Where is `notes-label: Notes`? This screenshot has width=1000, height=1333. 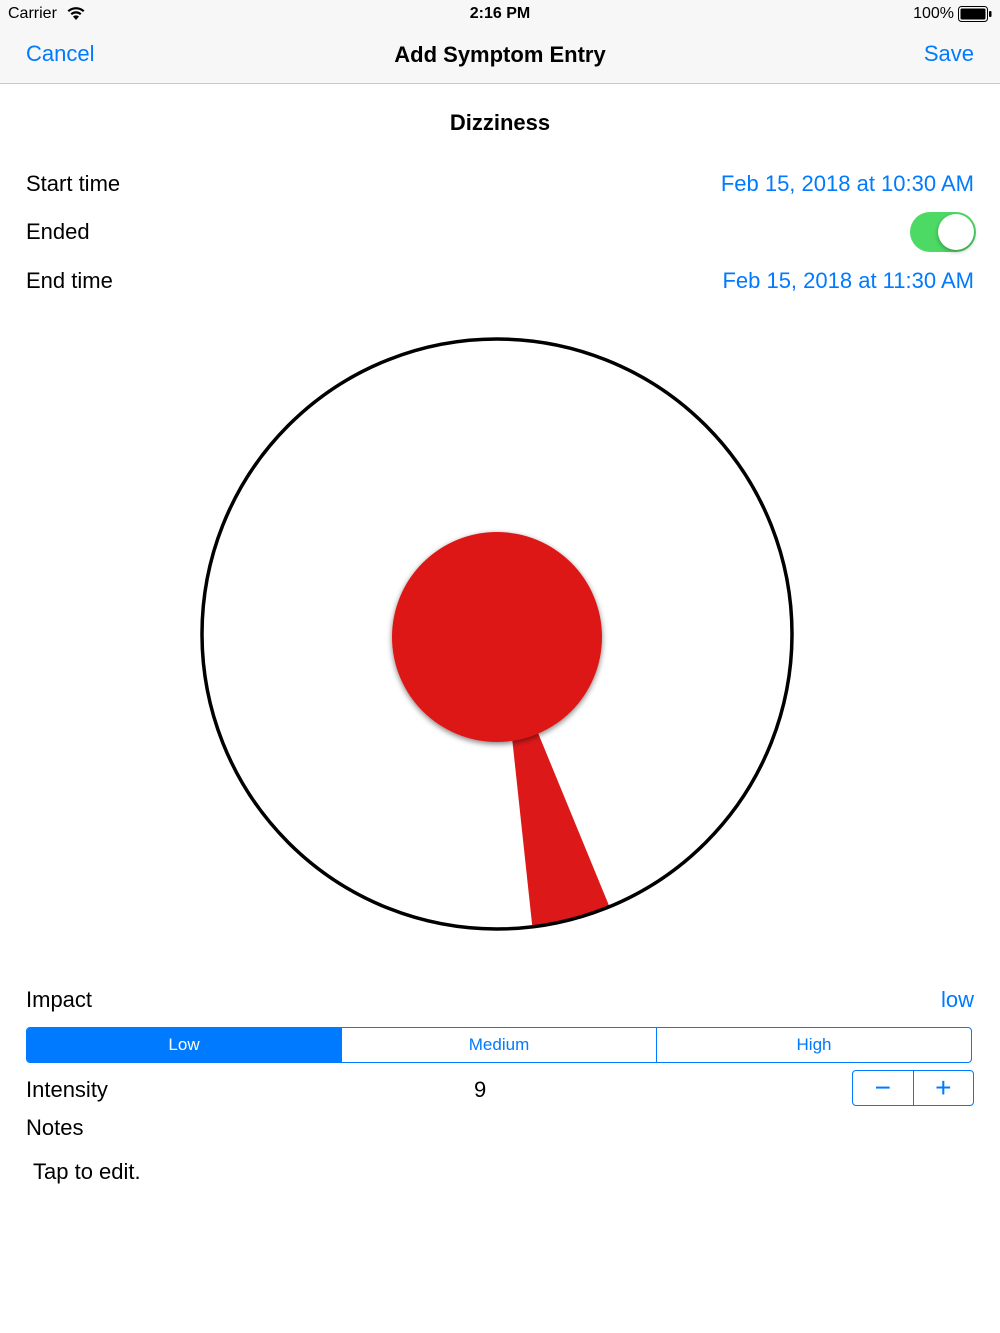
notes-label: Notes is located at coordinates (55, 1127).